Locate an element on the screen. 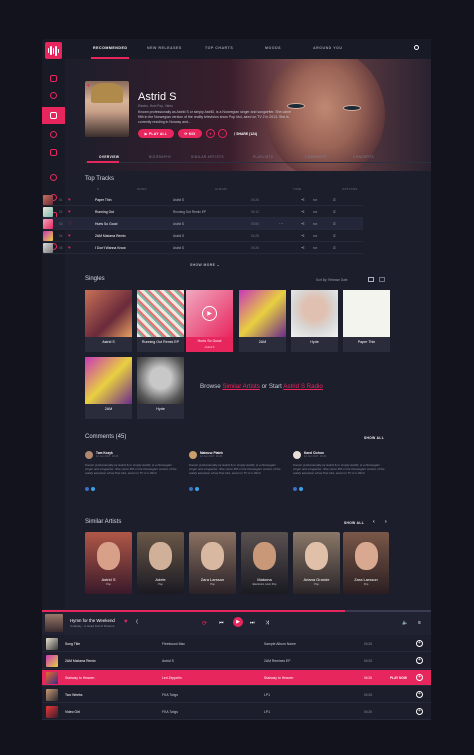 The image size is (474, 755). similar-artists-link: Similar Artists is located at coordinates (240, 386).